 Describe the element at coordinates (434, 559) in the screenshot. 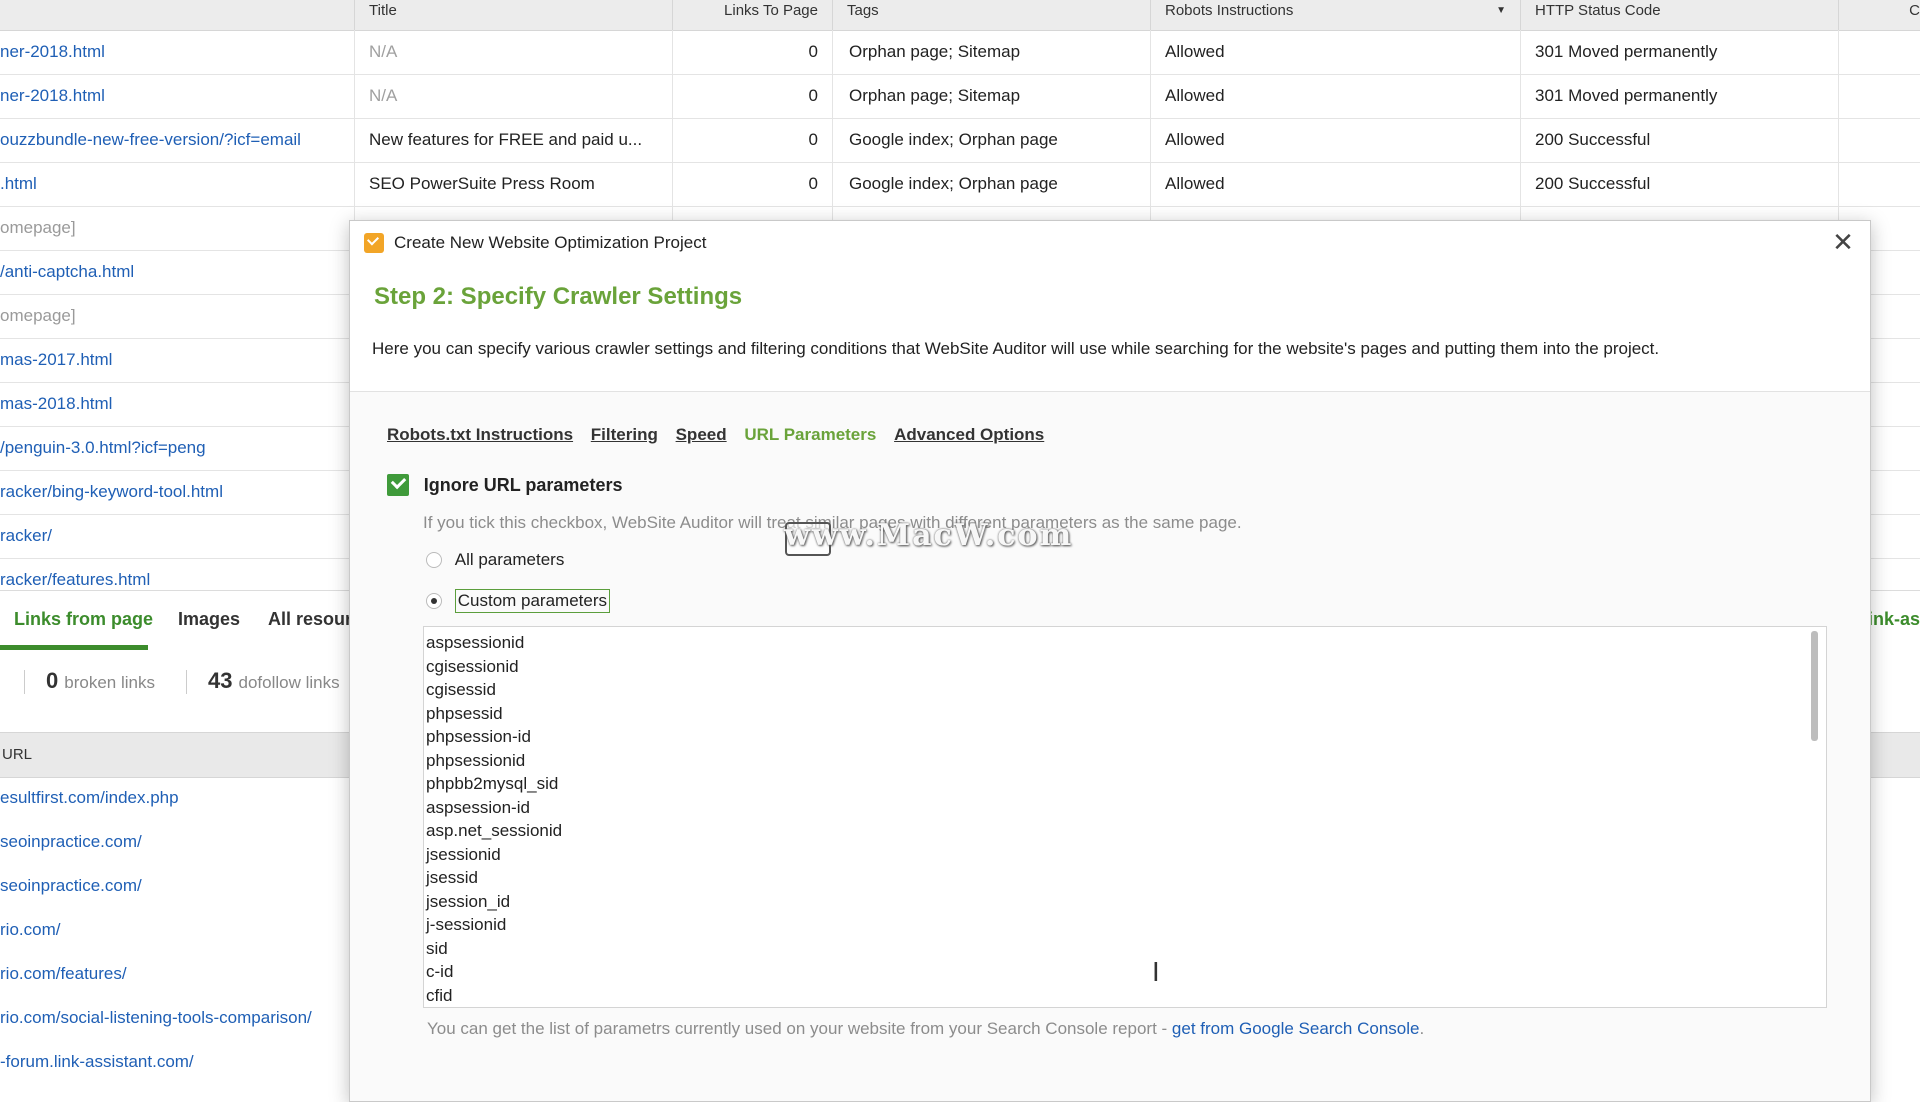

I see `radio-all-parameters` at that location.